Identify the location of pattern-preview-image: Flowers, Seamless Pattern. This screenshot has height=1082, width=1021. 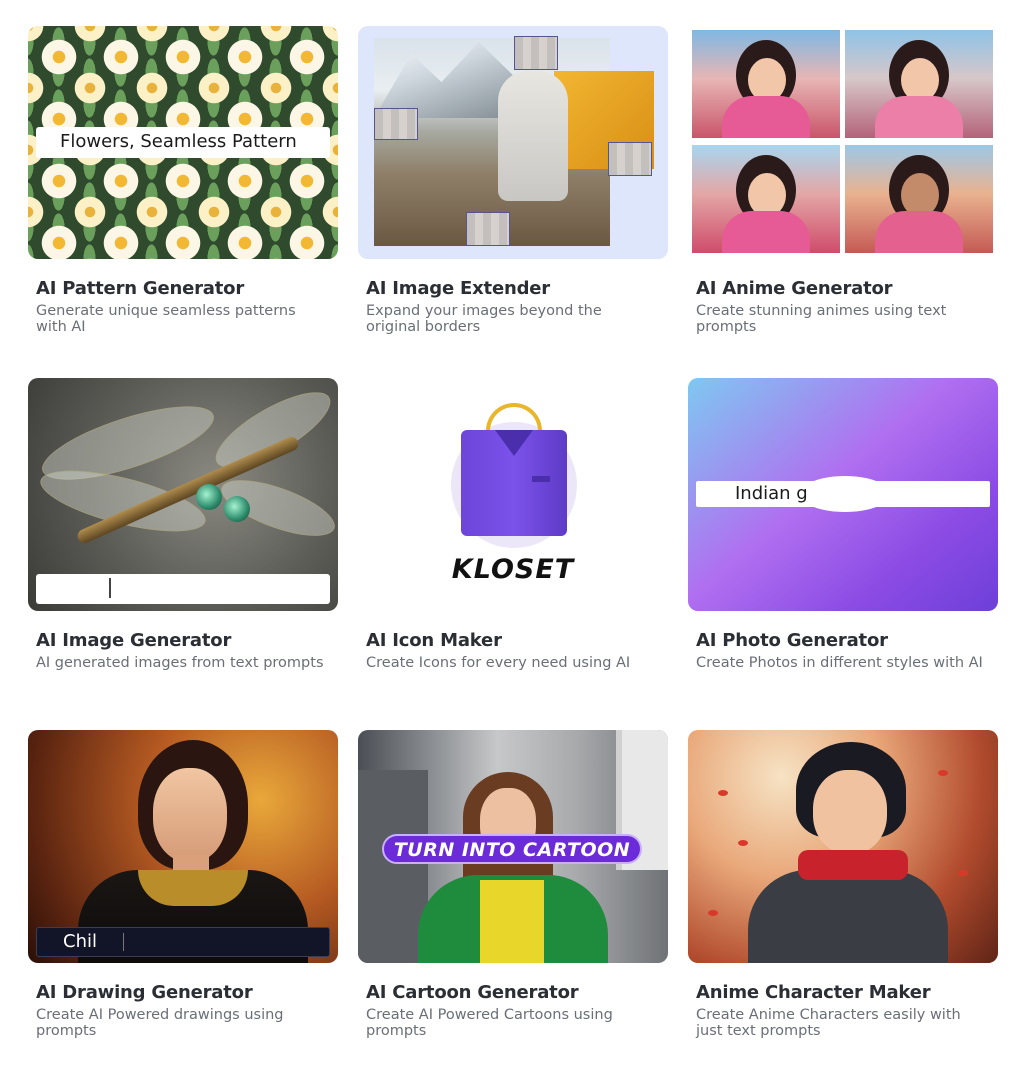
(183, 142).